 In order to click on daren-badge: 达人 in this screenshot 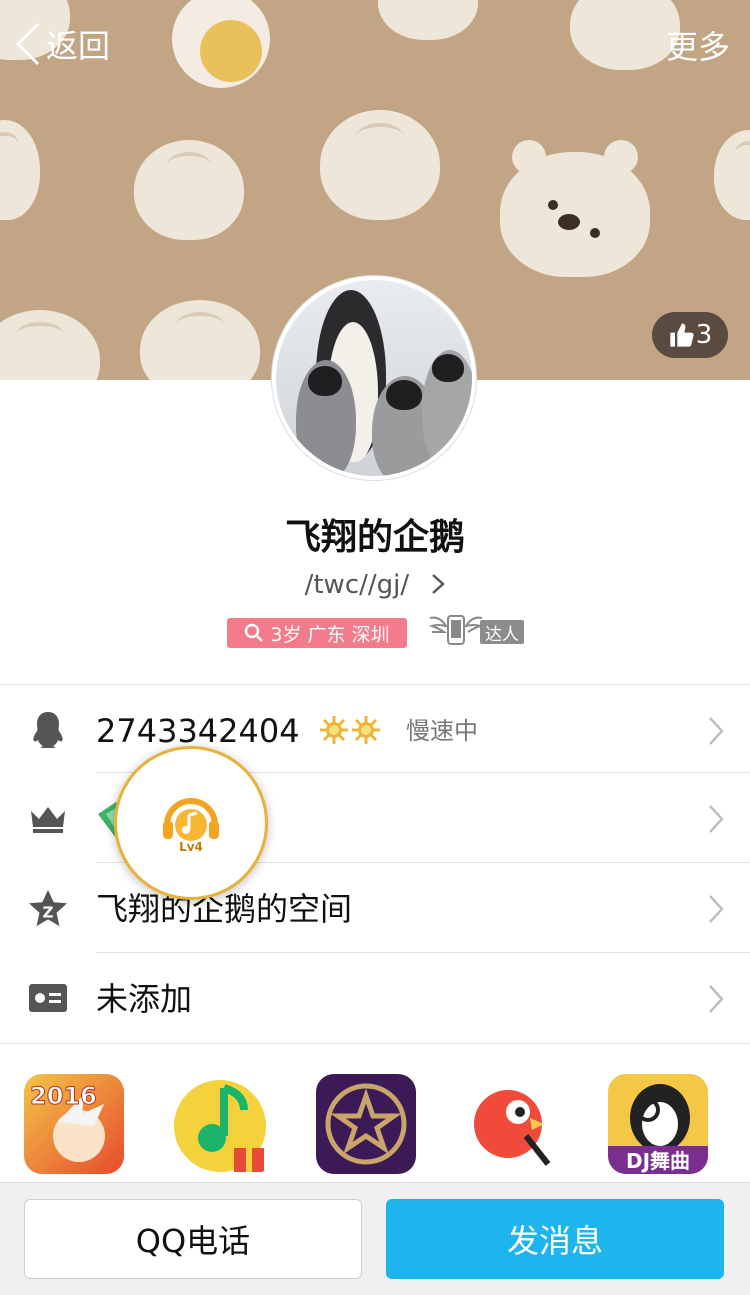, I will do `click(476, 630)`.